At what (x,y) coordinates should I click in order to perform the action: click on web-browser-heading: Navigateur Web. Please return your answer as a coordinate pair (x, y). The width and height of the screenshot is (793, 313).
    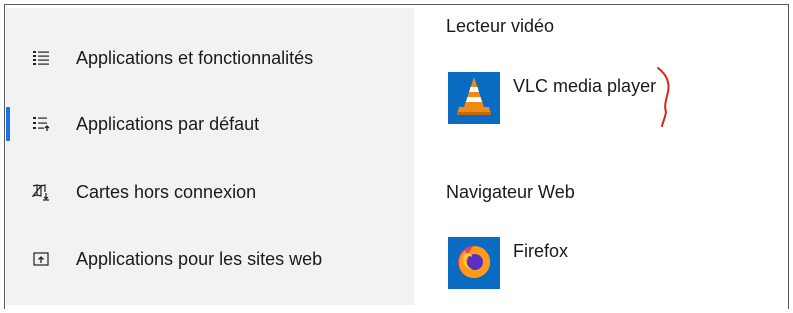
    Looking at the image, I should click on (510, 192).